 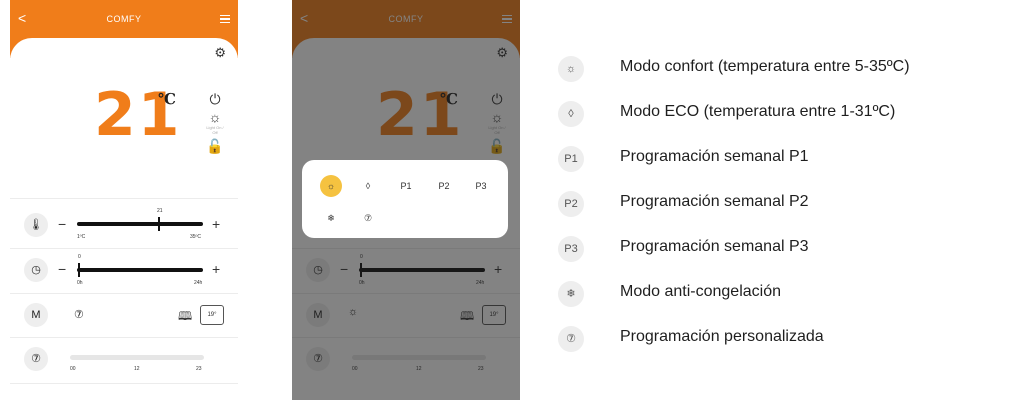 I want to click on legend-item-eco: ◊ Modo ECO (temperatura entre 1-31ºC), so click(x=783, y=115).